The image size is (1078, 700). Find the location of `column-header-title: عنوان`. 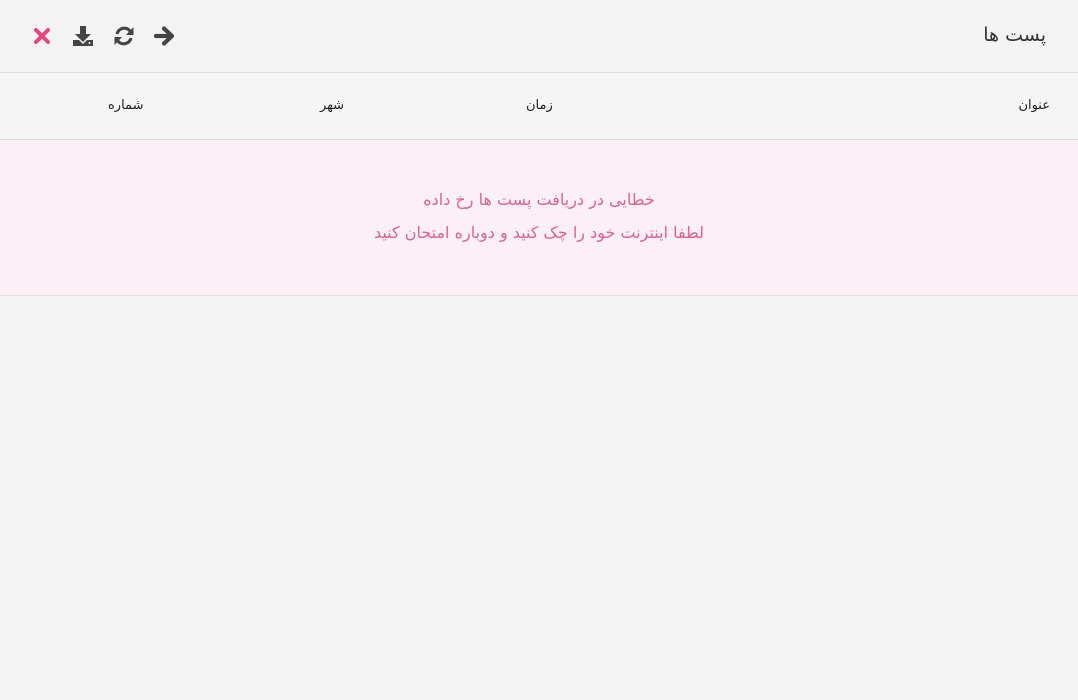

column-header-title: عنوان is located at coordinates (1034, 106).